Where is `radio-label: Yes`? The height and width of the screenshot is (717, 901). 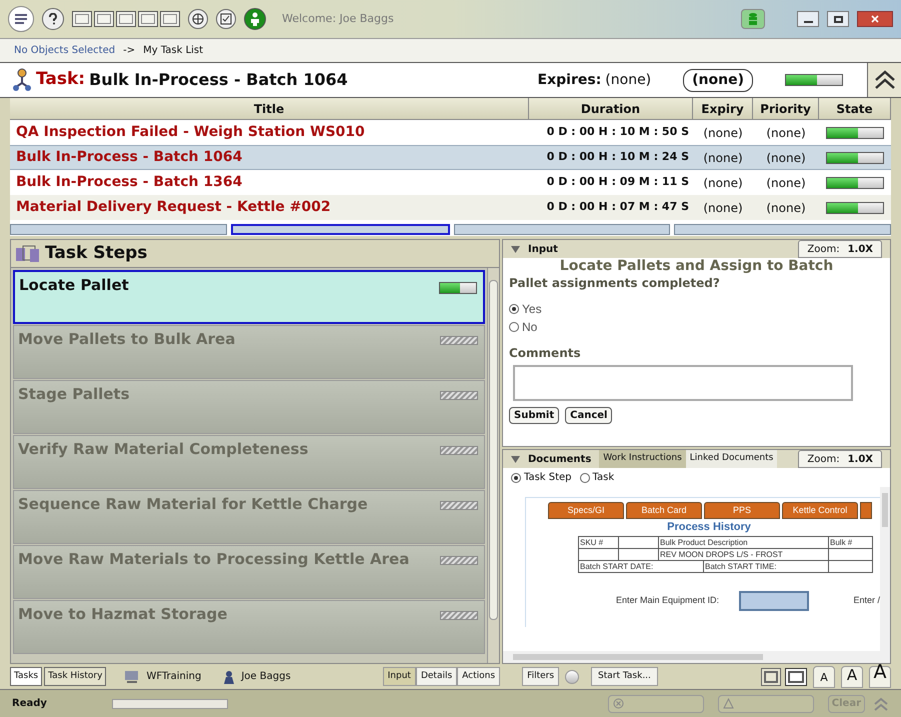
radio-label: Yes is located at coordinates (532, 309).